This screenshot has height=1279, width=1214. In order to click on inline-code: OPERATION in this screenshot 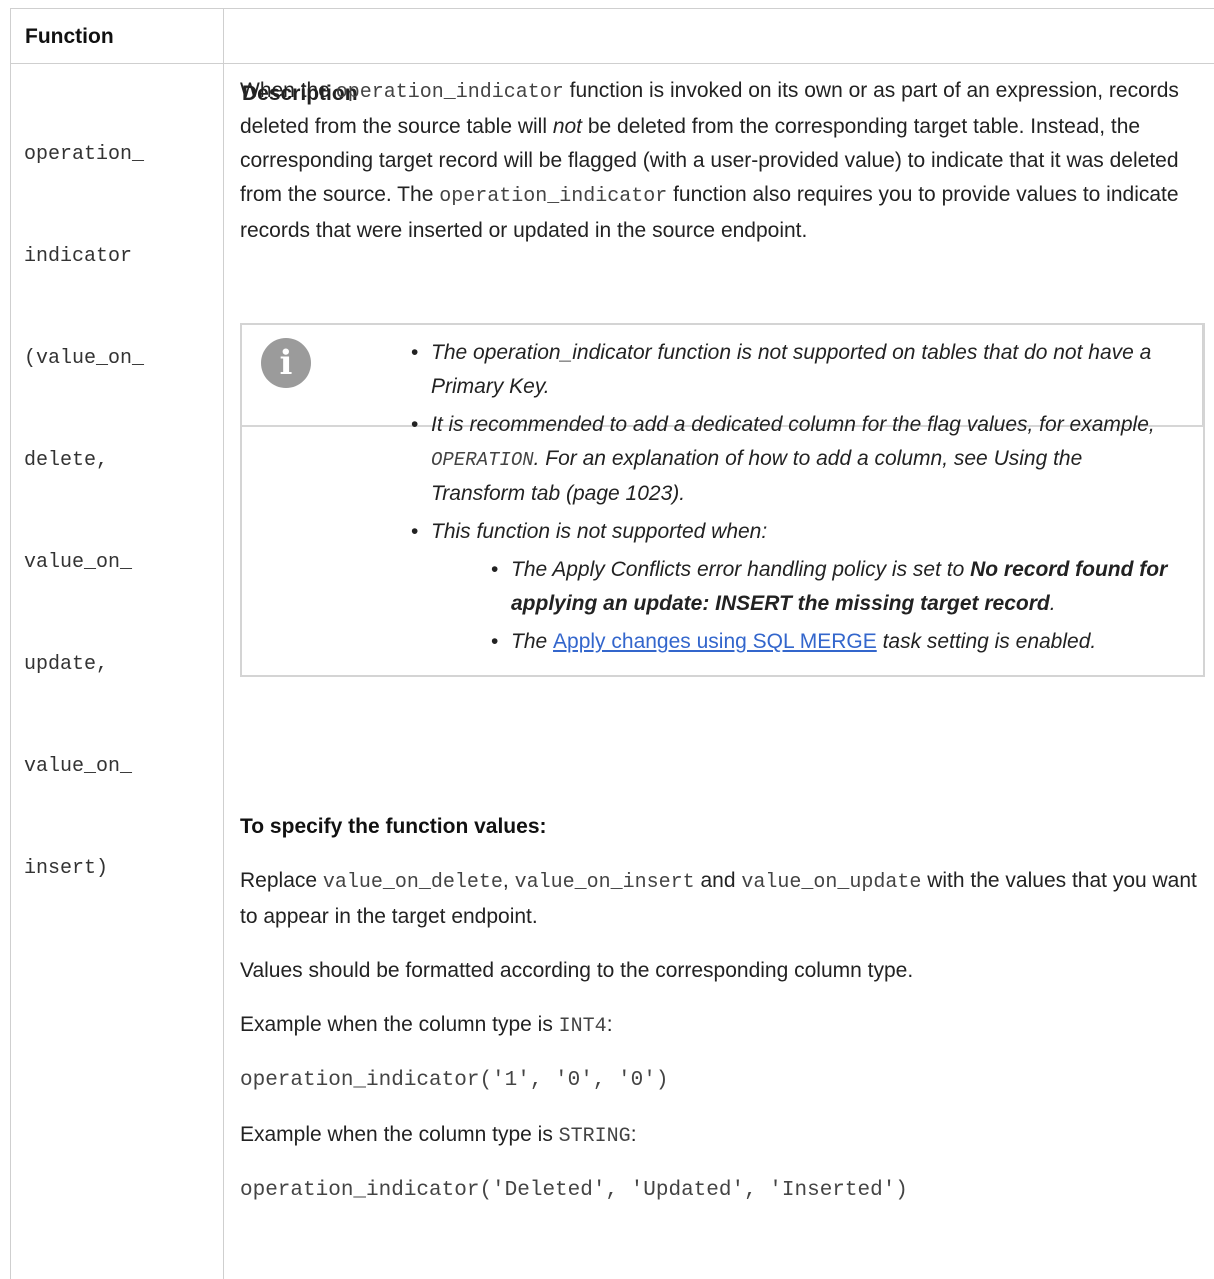, I will do `click(482, 460)`.